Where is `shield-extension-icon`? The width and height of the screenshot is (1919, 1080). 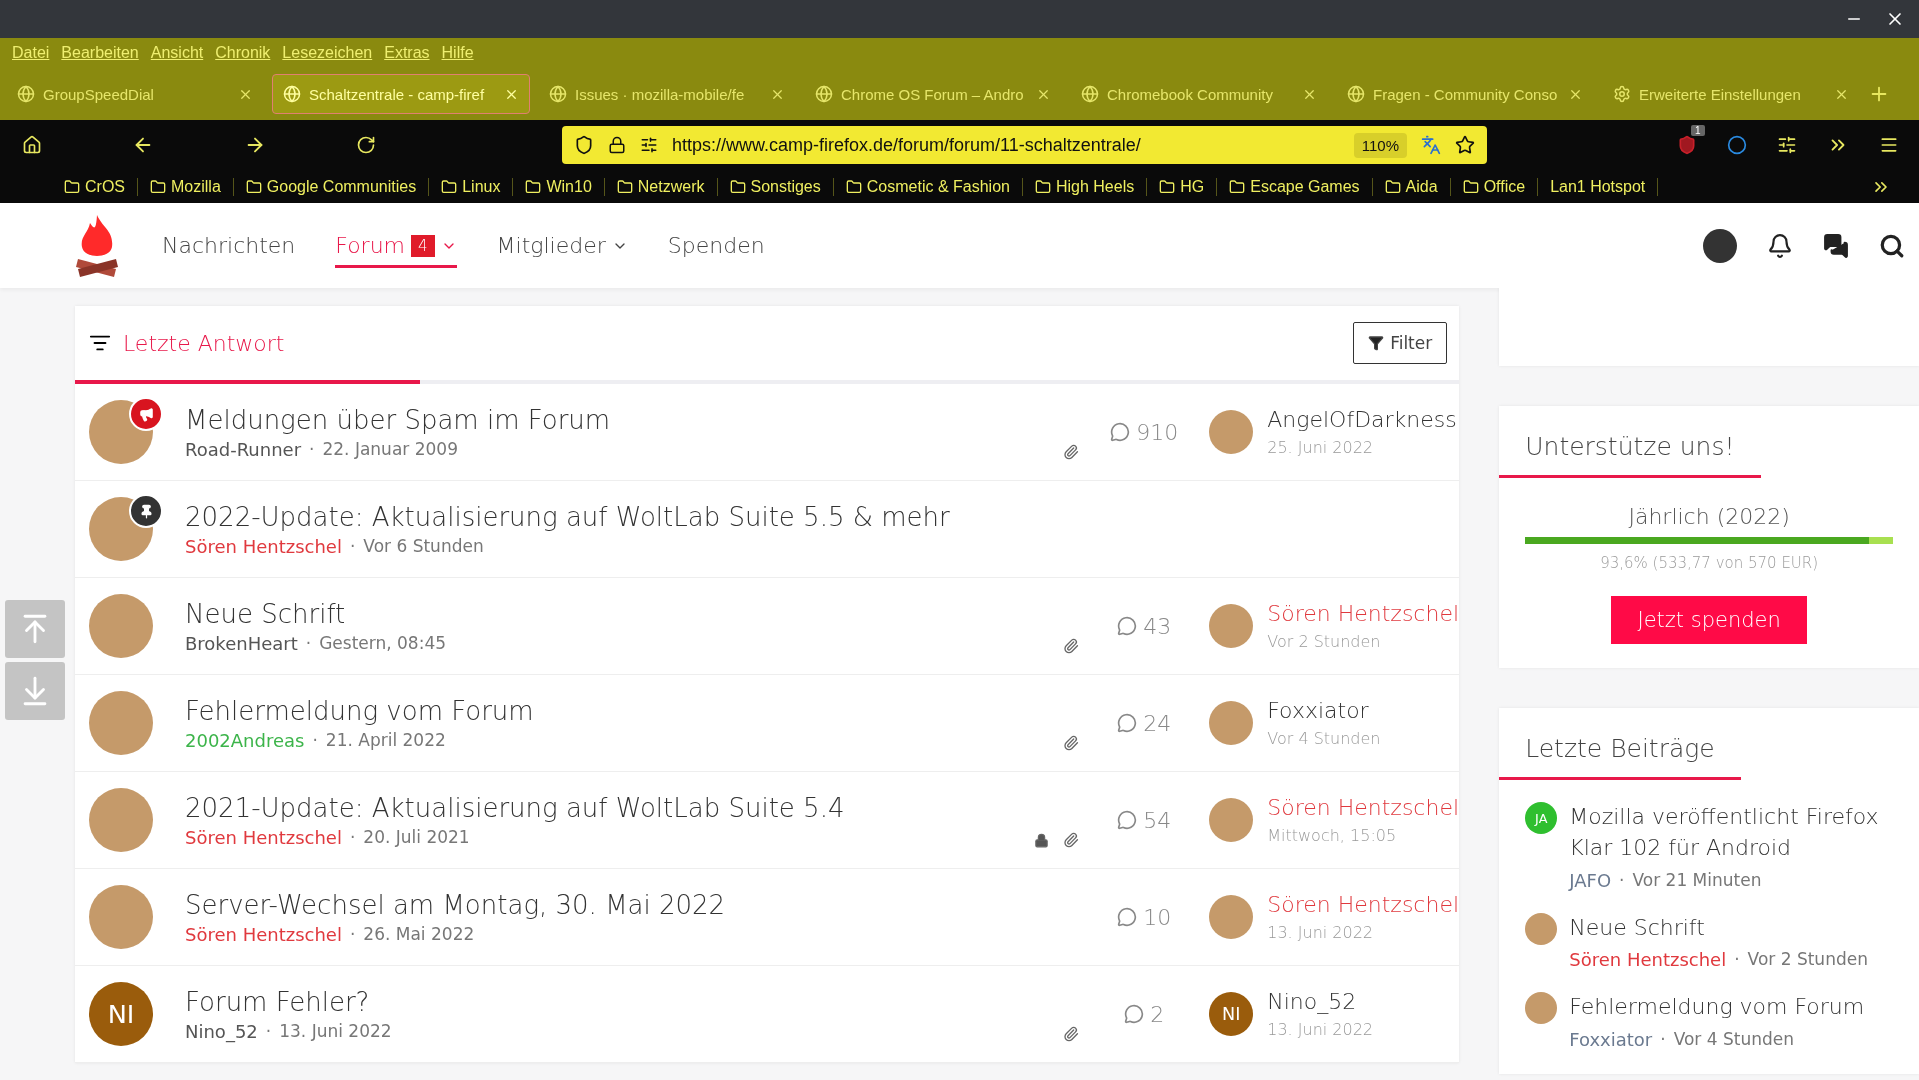 shield-extension-icon is located at coordinates (1687, 145).